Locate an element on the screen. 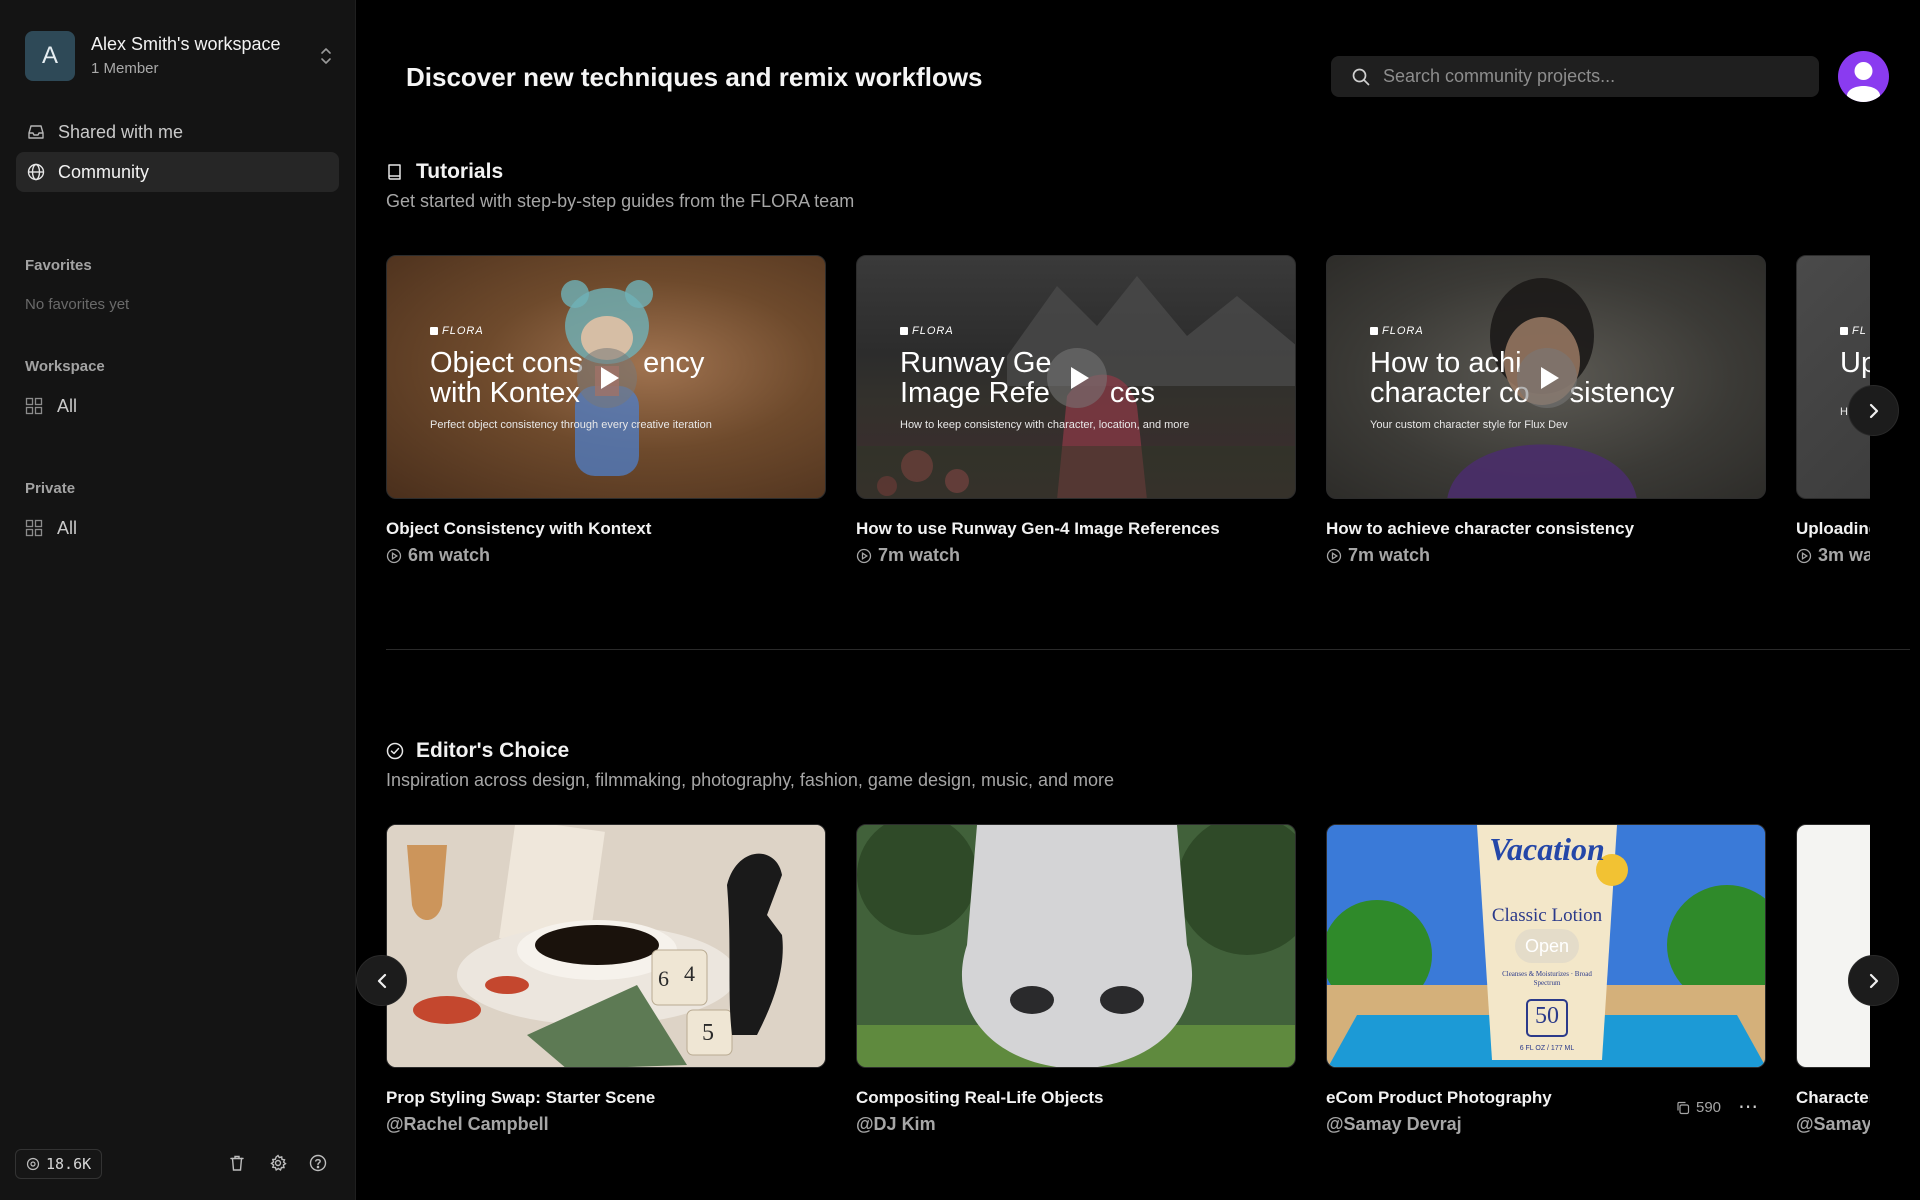 The image size is (1920, 1200). check-circle-icon is located at coordinates (395, 751).